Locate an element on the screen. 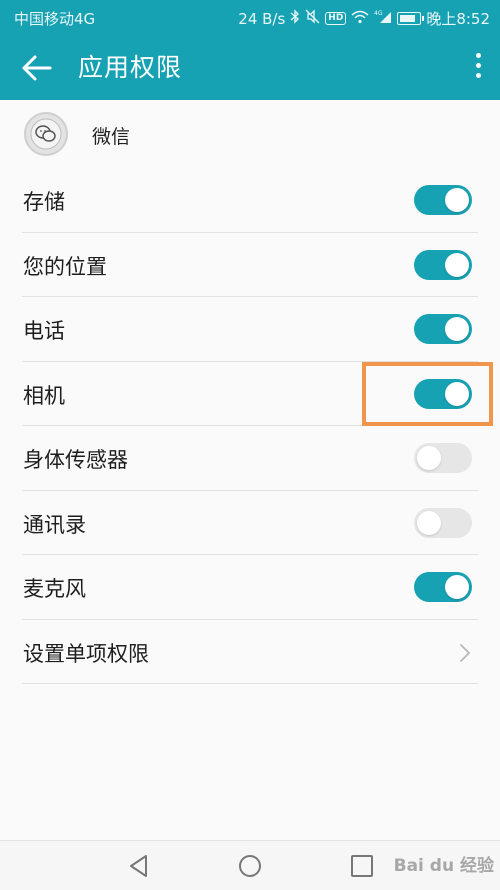  permission-row-storage: 存储 is located at coordinates (250, 200).